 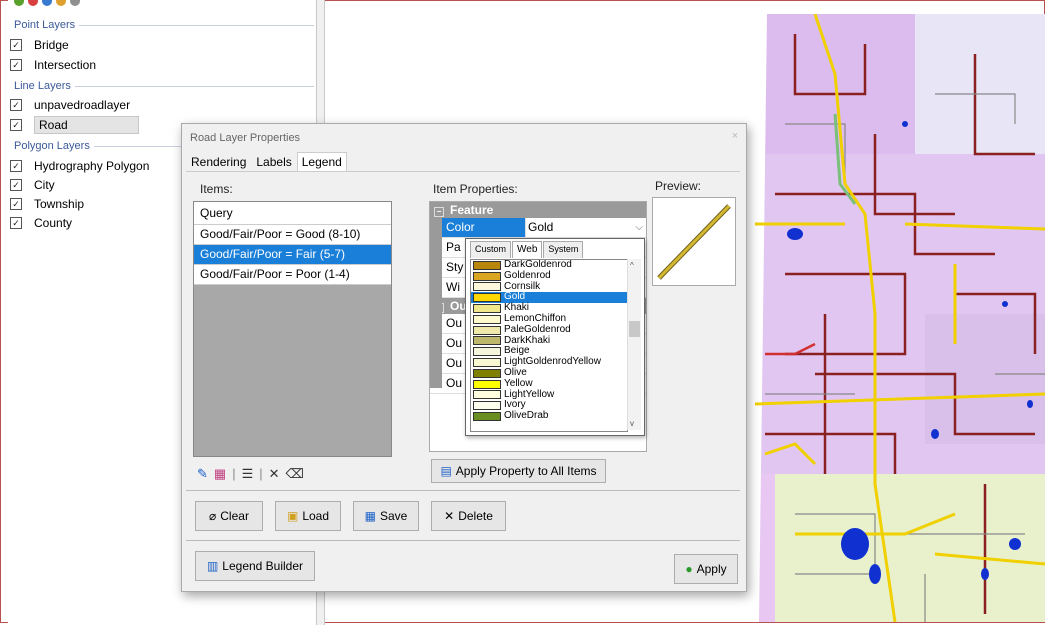 What do you see at coordinates (475, 189) in the screenshot?
I see `item-properties-label: Item Properties:` at bounding box center [475, 189].